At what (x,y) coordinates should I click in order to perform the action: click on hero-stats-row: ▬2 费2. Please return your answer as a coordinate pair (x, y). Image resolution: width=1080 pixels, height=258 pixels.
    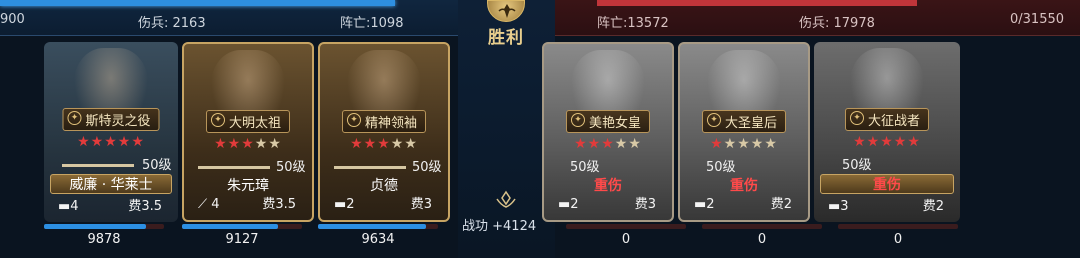
    Looking at the image, I should click on (744, 205).